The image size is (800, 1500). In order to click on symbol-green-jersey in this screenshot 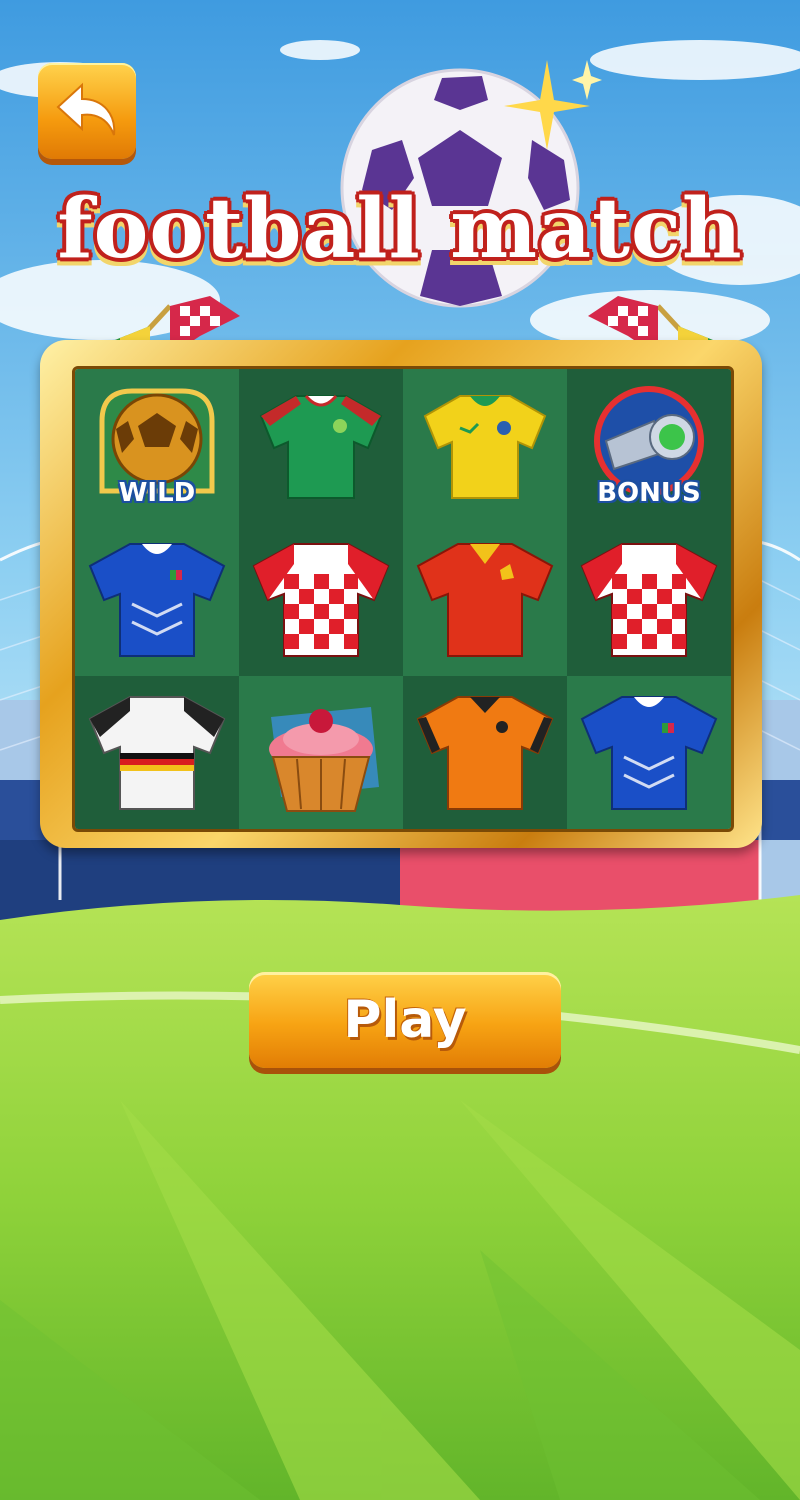, I will do `click(321, 446)`.